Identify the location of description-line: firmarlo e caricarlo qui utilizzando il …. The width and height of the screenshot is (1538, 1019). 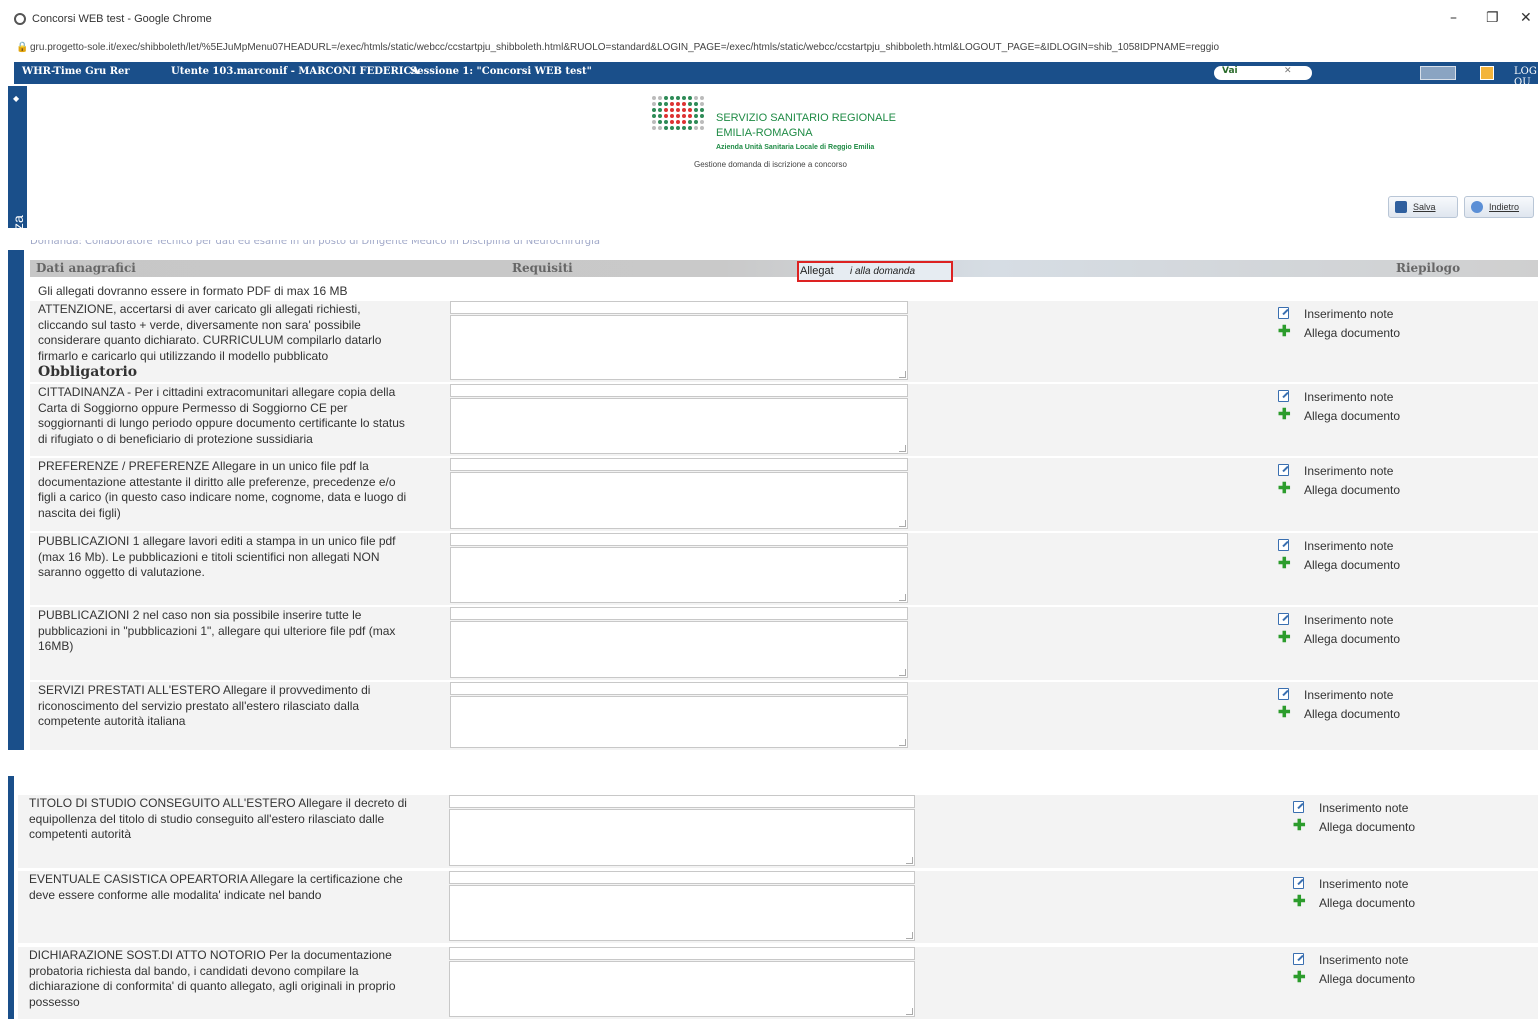
(183, 355).